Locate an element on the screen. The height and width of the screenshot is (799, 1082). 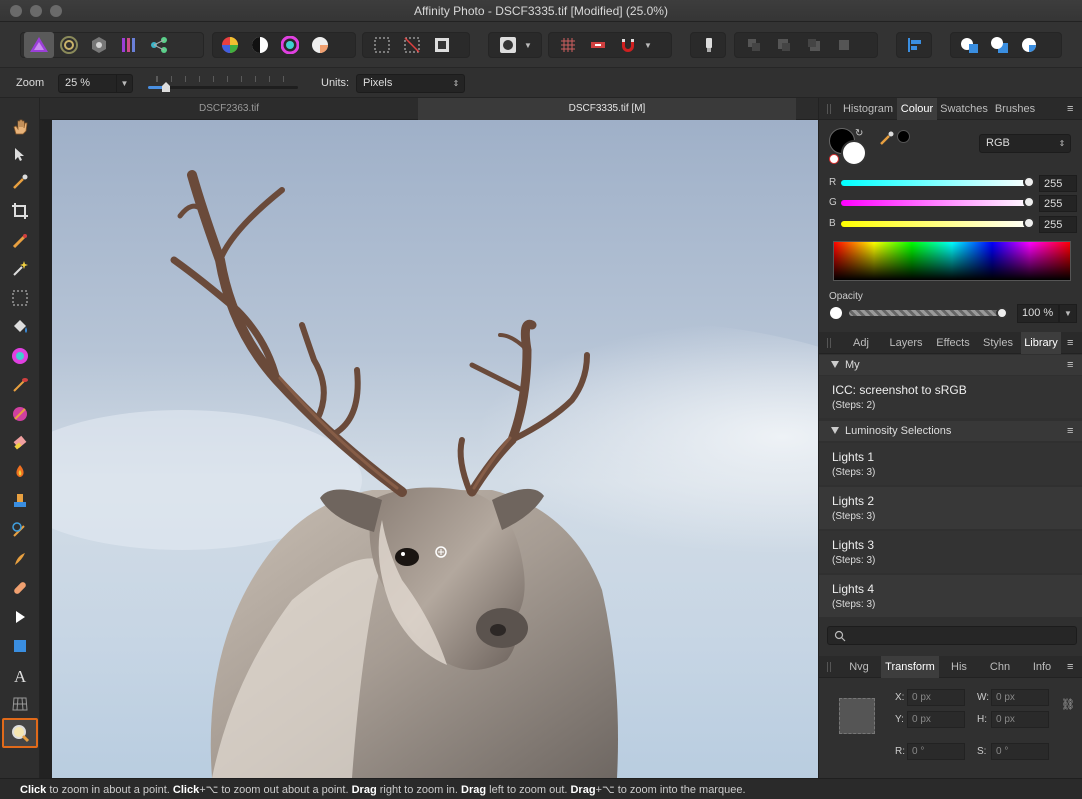
green-slider is located at coordinates (936, 203).